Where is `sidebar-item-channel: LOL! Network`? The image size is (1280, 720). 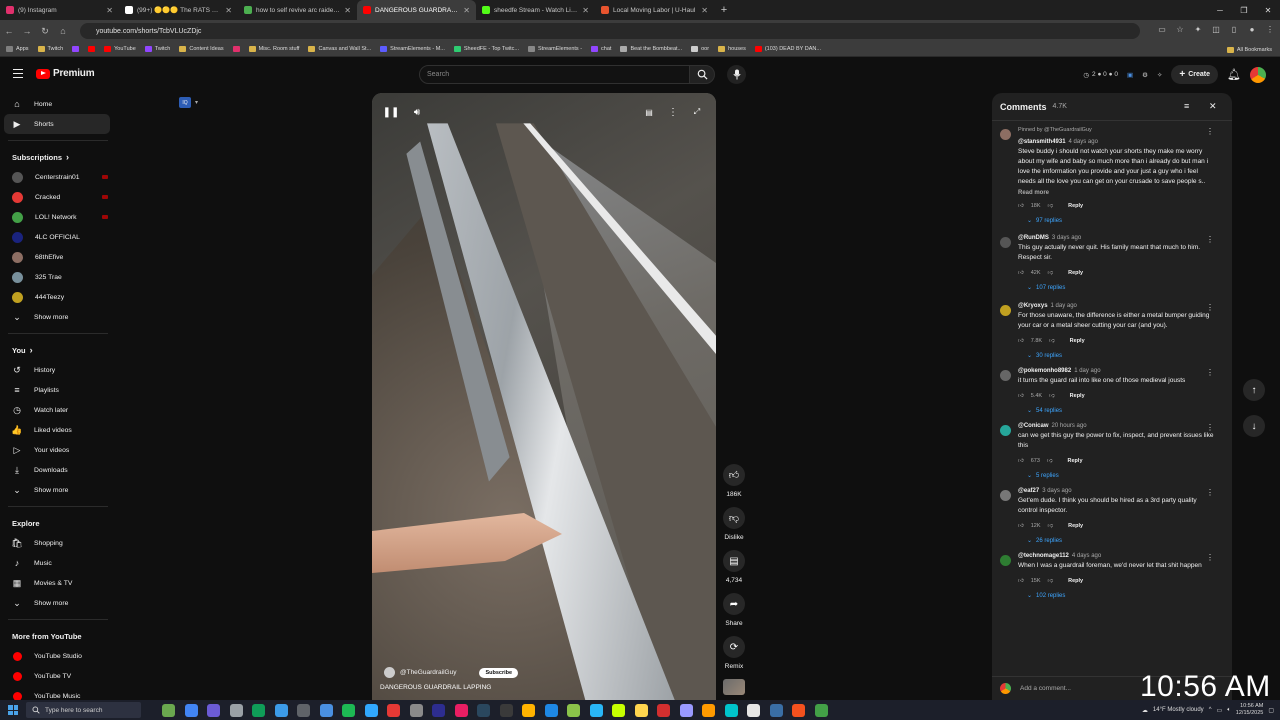
sidebar-item-channel: LOL! Network is located at coordinates (59, 217).